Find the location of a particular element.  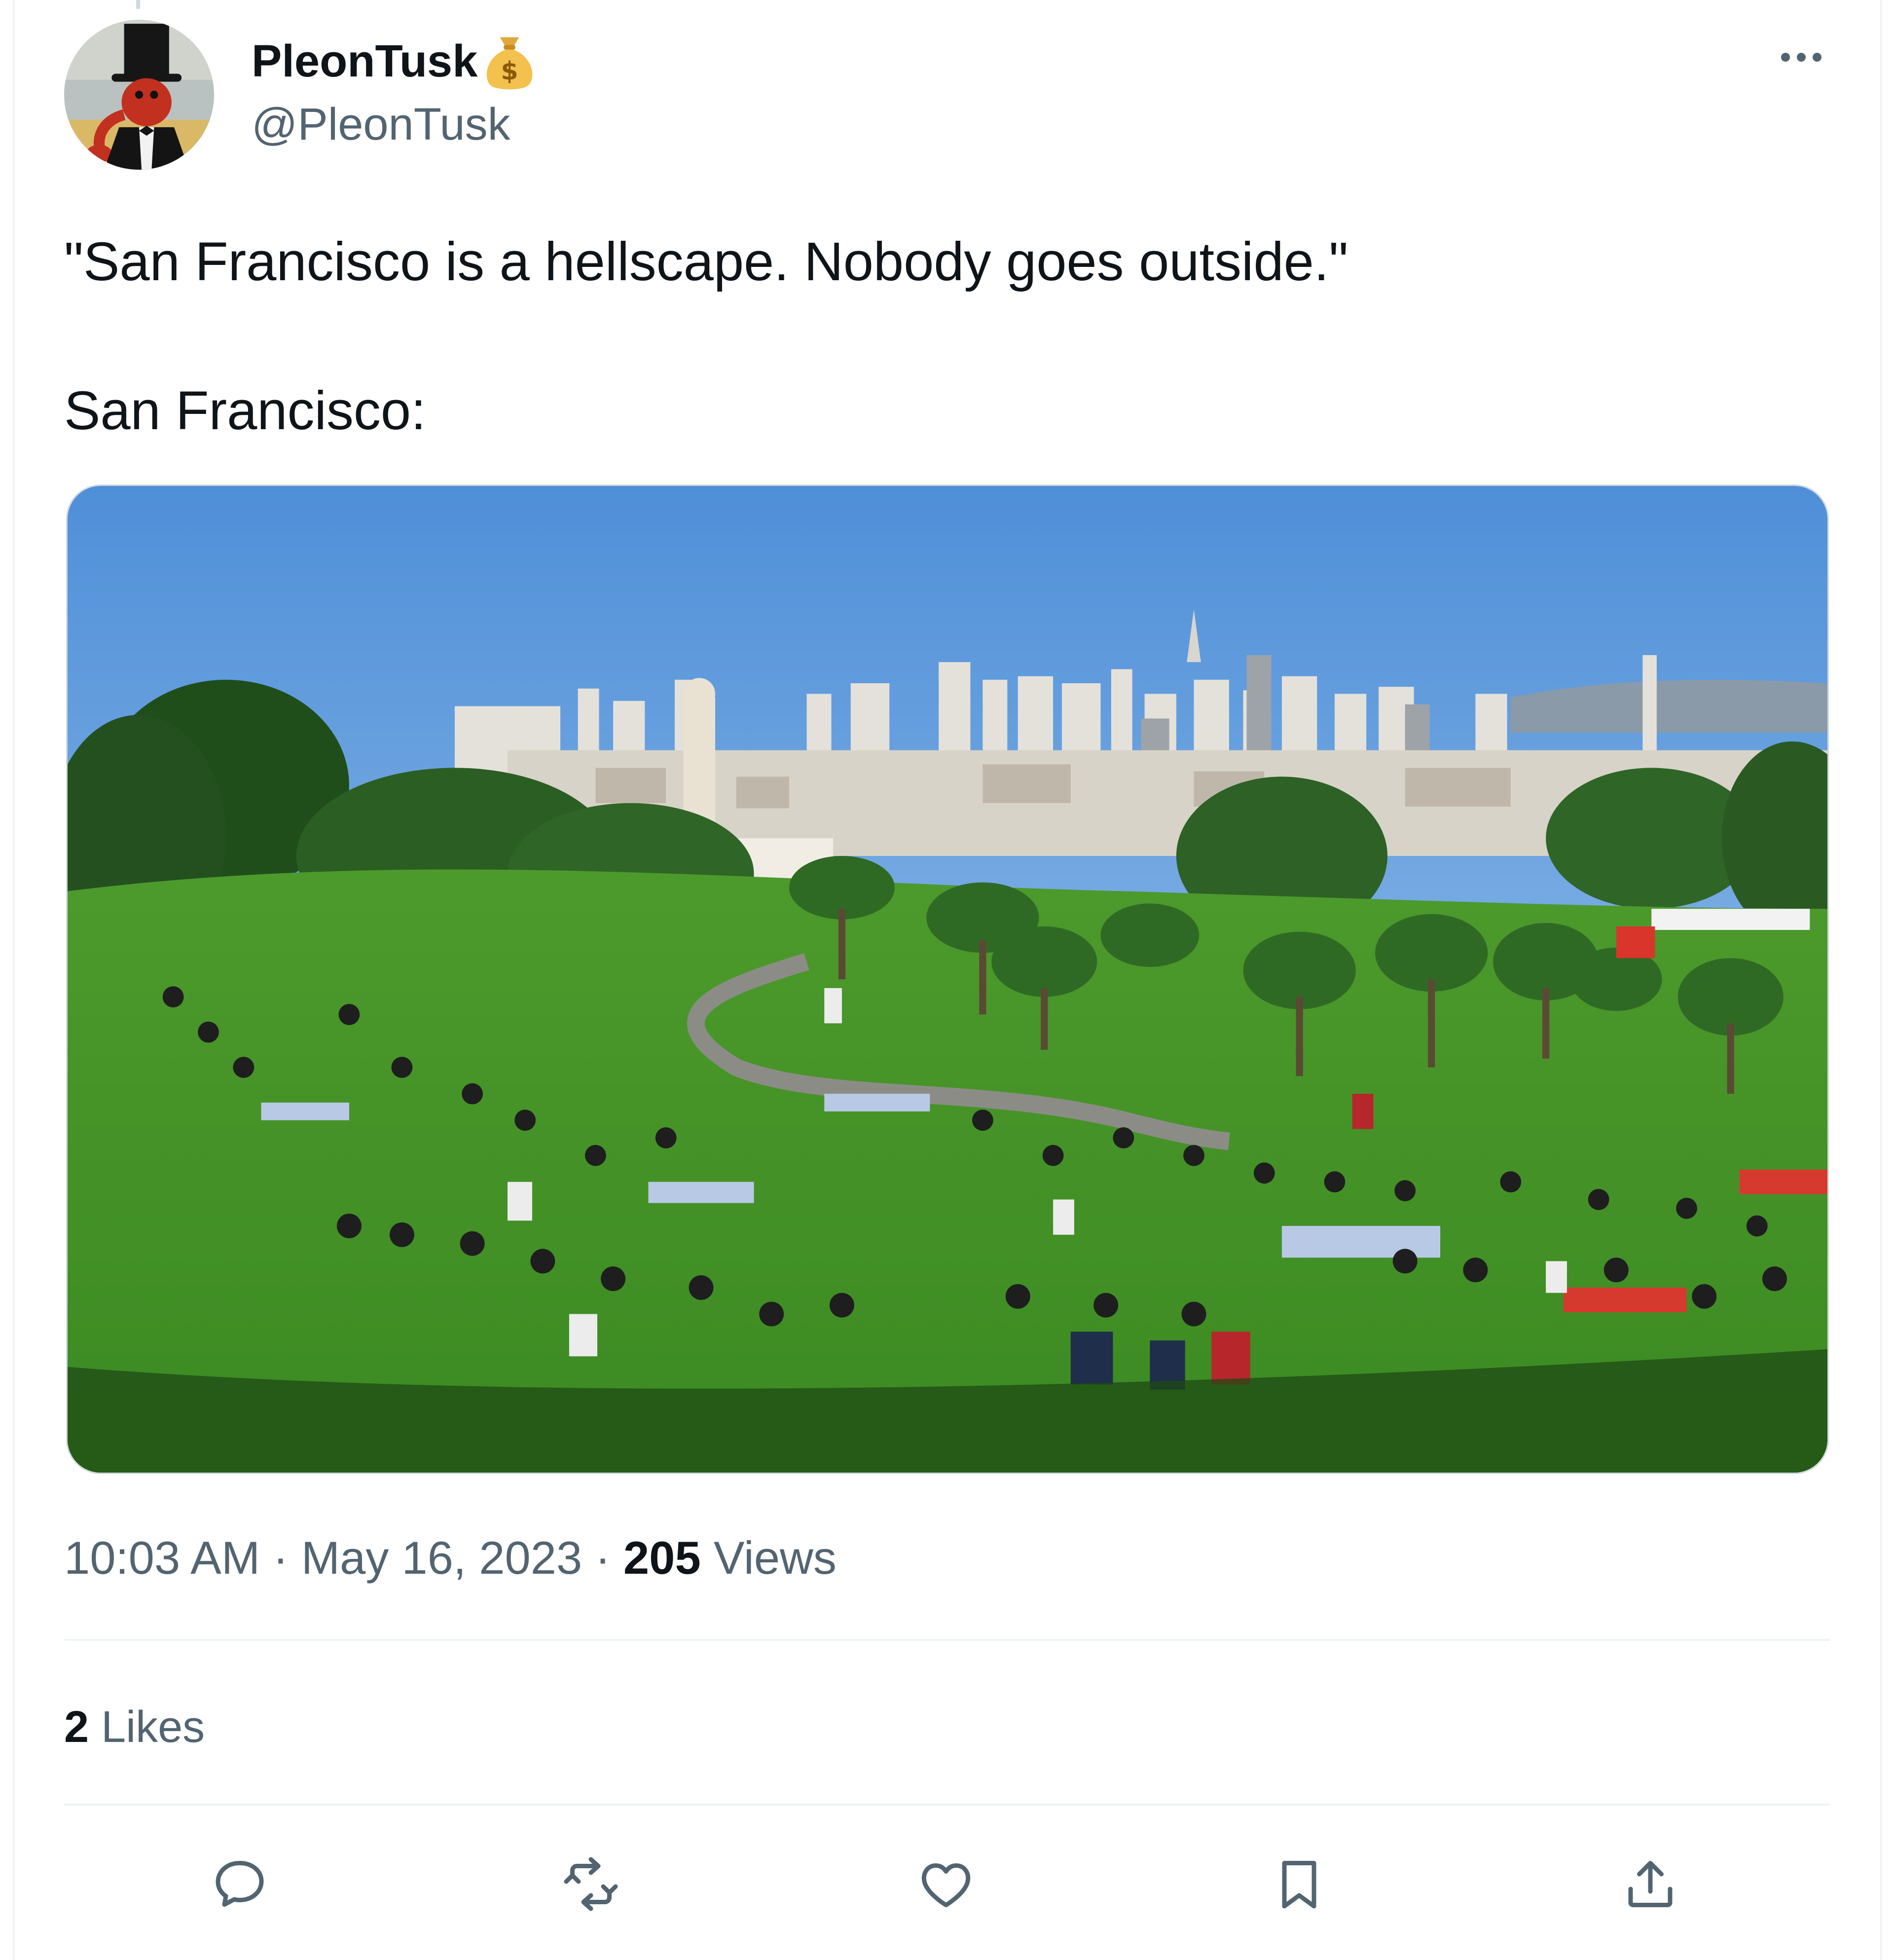

reply-button is located at coordinates (240, 1884).